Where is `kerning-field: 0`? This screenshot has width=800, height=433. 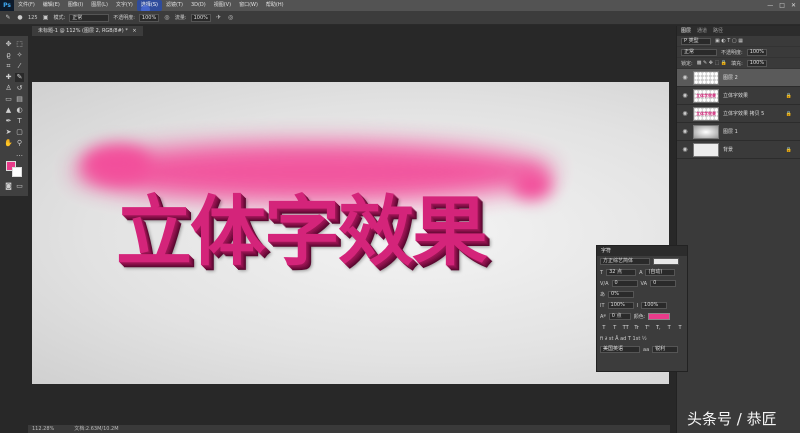
kerning-field: 0 is located at coordinates (624, 283).